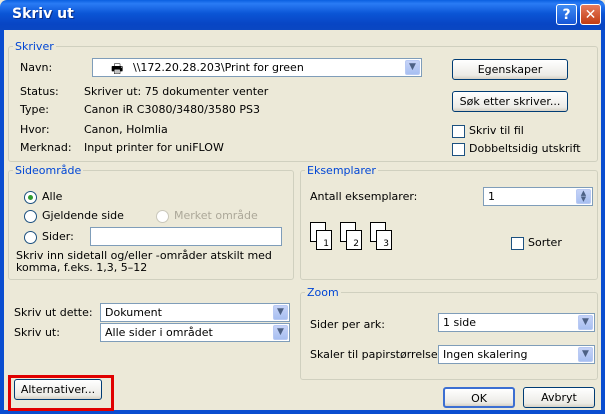 This screenshot has height=414, width=605. I want to click on collate-checkbox, so click(517, 243).